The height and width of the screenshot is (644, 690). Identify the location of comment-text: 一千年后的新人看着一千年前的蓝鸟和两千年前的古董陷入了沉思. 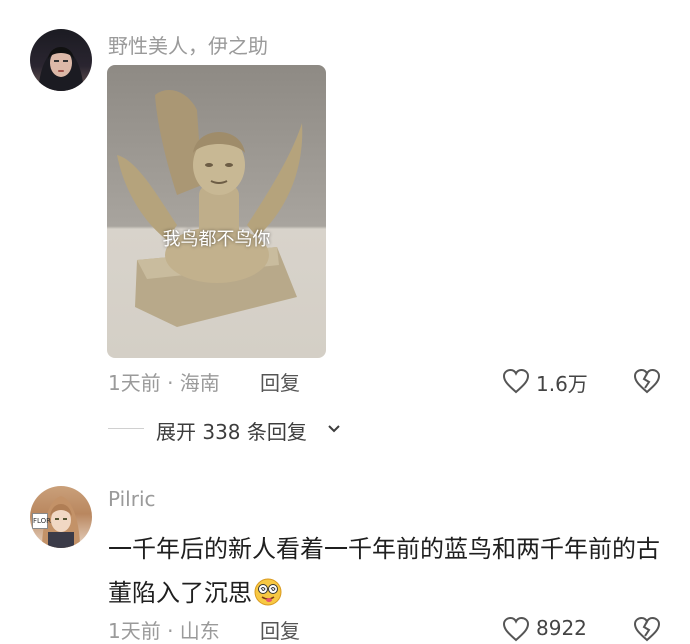
(388, 571).